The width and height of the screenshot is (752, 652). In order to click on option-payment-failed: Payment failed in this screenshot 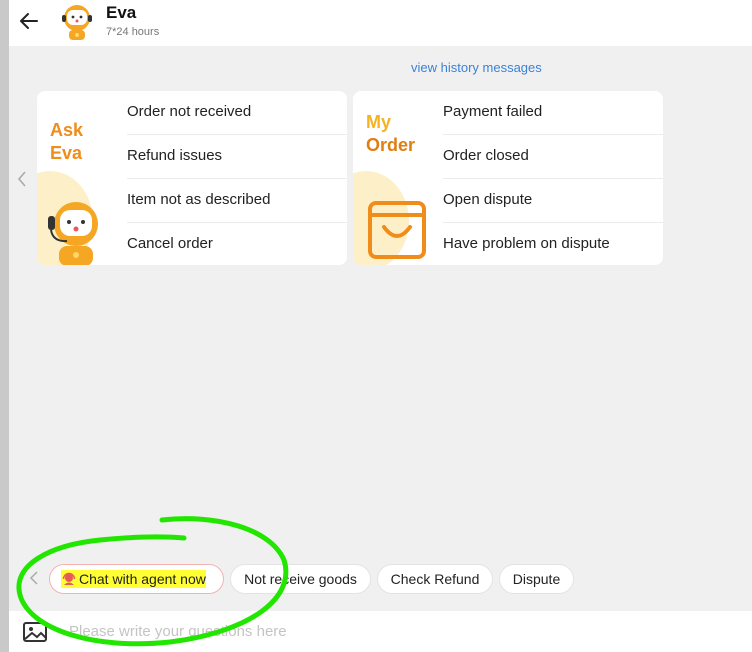, I will do `click(553, 113)`.